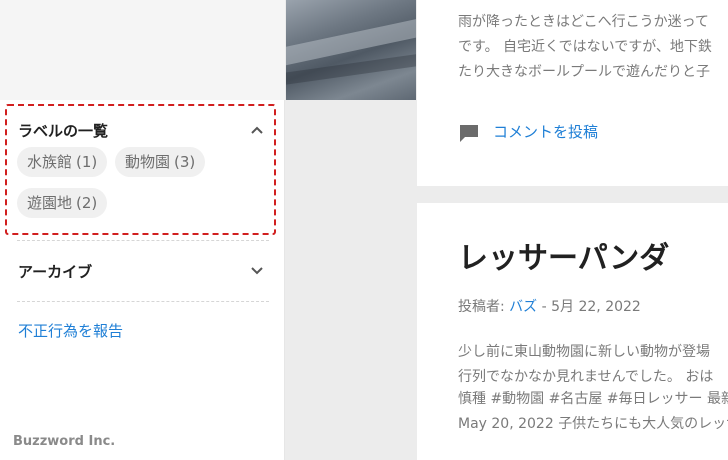  I want to click on post-snippet-line: 少し前に東山動物園に新しい動物が登場, so click(584, 352).